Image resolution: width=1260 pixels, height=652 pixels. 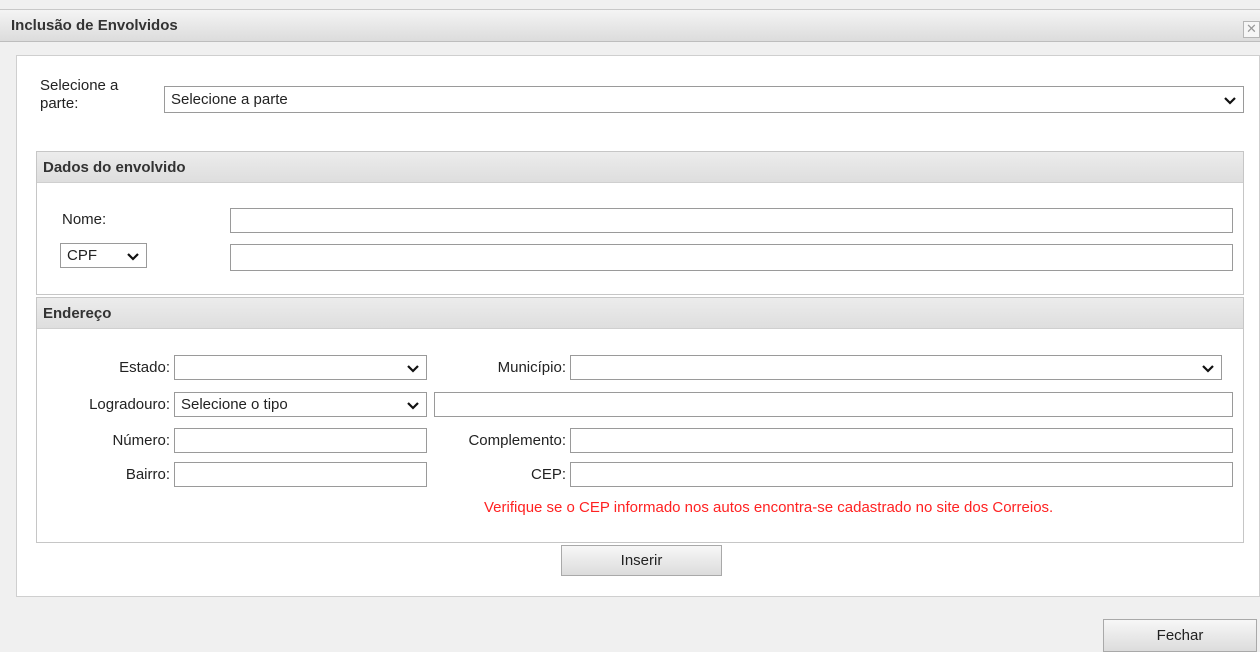 What do you see at coordinates (630, 25) in the screenshot?
I see `dialog-titlebar: Inclusão de Envolvidos ✕` at bounding box center [630, 25].